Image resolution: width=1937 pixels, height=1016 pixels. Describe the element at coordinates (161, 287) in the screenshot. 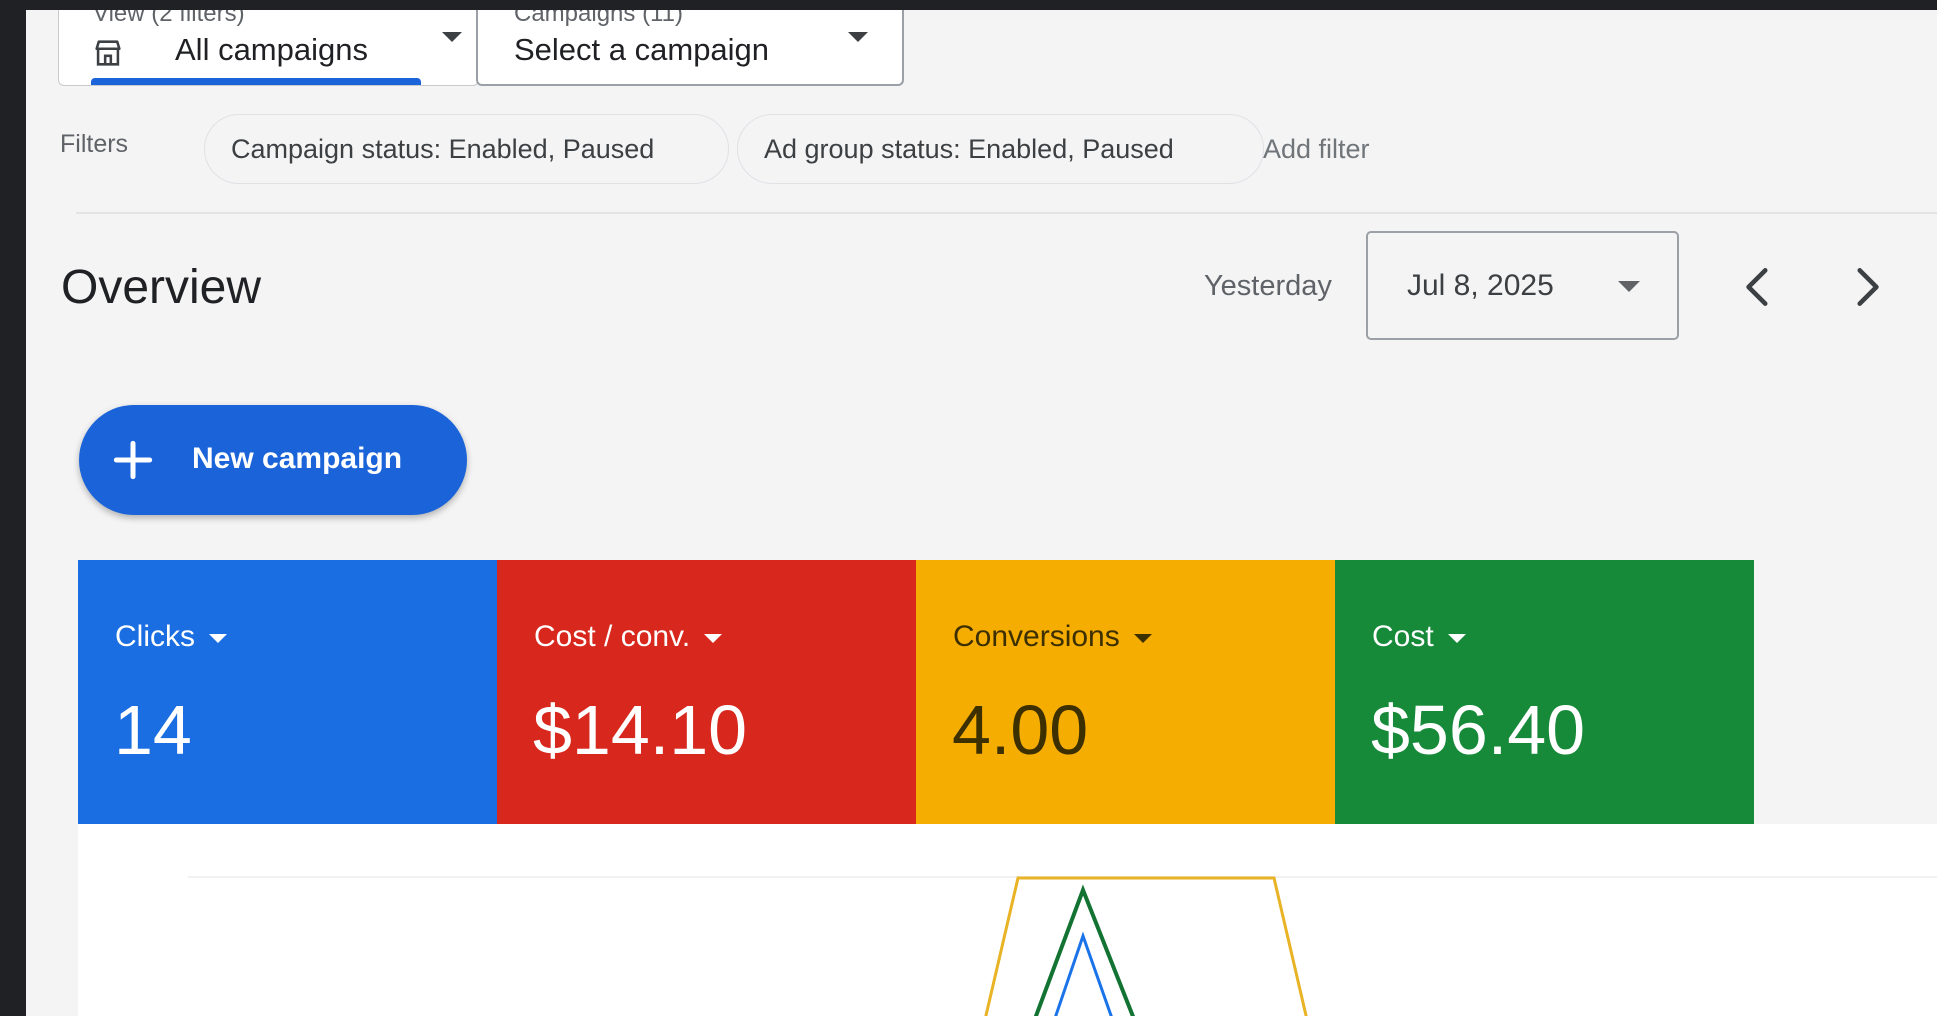

I see `page-title: Overview` at that location.